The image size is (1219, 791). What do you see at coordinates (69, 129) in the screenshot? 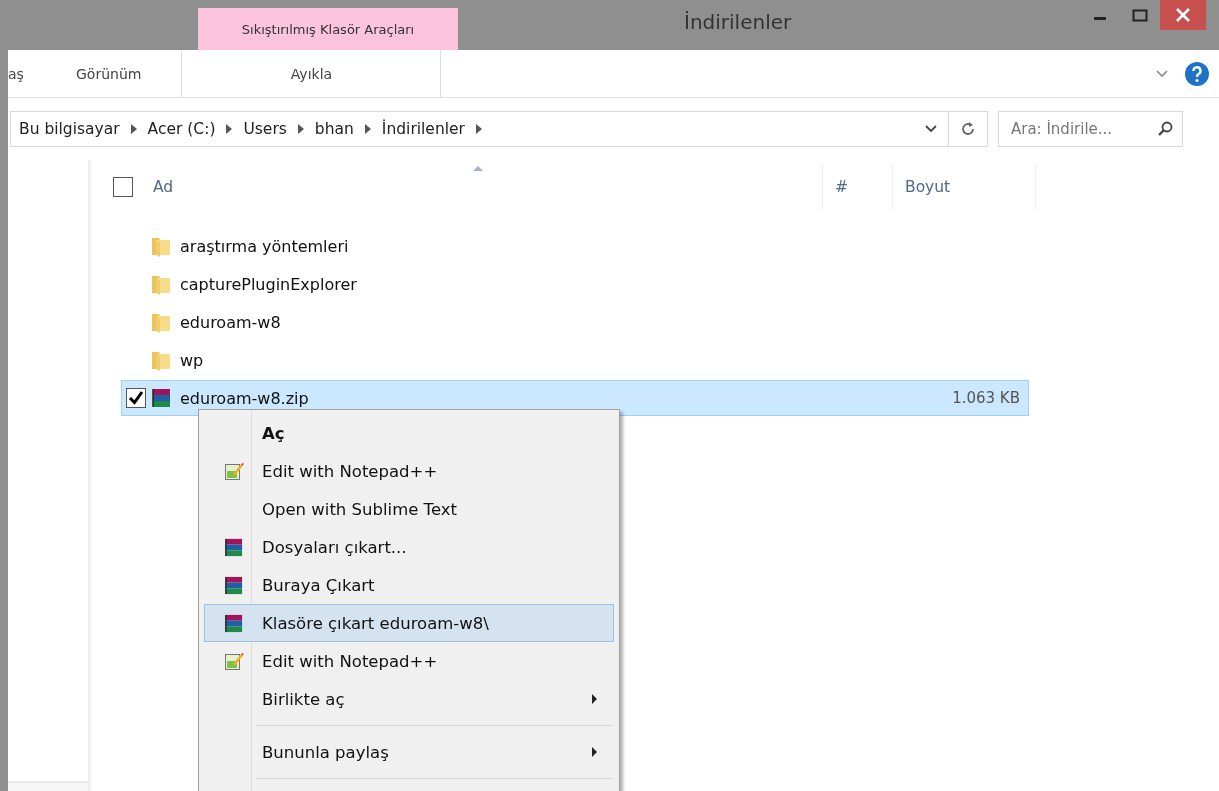
I see `breadcrumb: Bu bilgisayar` at bounding box center [69, 129].